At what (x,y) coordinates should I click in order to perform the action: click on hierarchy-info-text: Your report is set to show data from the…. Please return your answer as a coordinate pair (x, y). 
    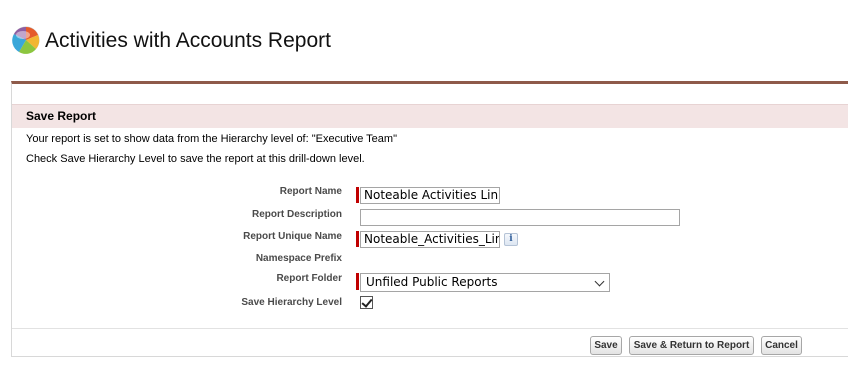
    Looking at the image, I should click on (211, 139).